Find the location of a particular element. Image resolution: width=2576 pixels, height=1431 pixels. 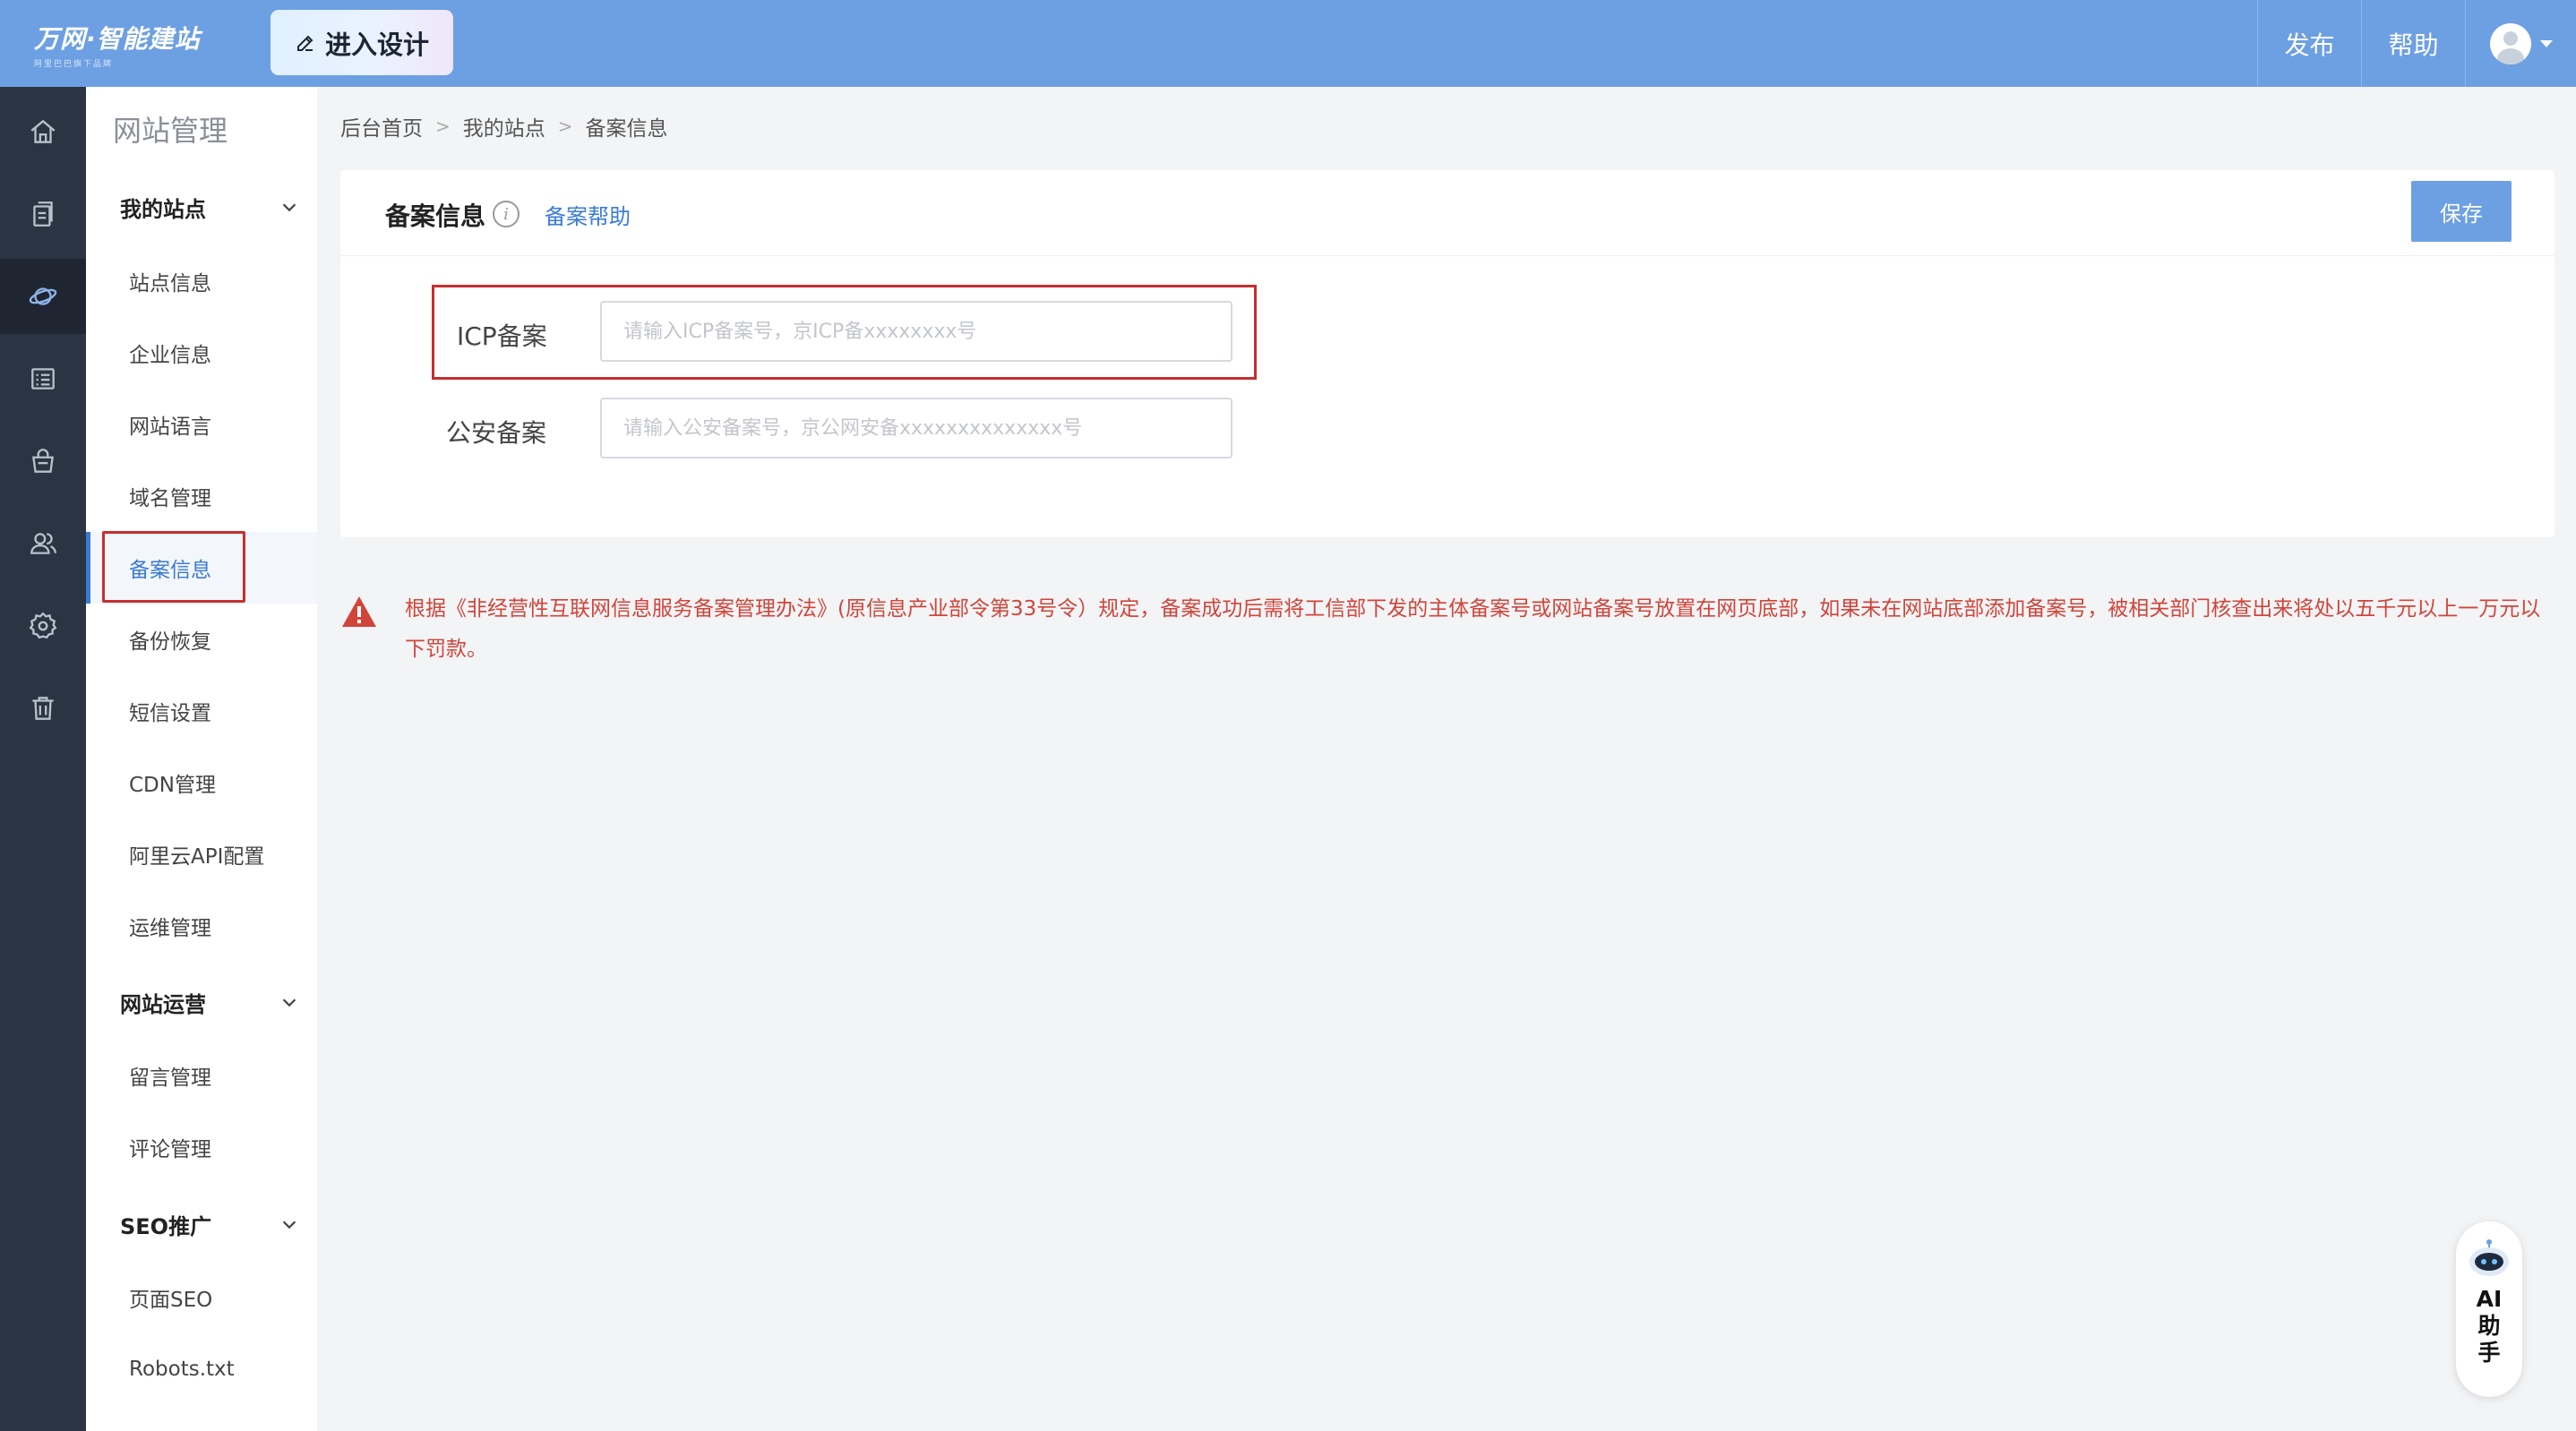

sidebar-item-label: 运维管理 is located at coordinates (170, 928).